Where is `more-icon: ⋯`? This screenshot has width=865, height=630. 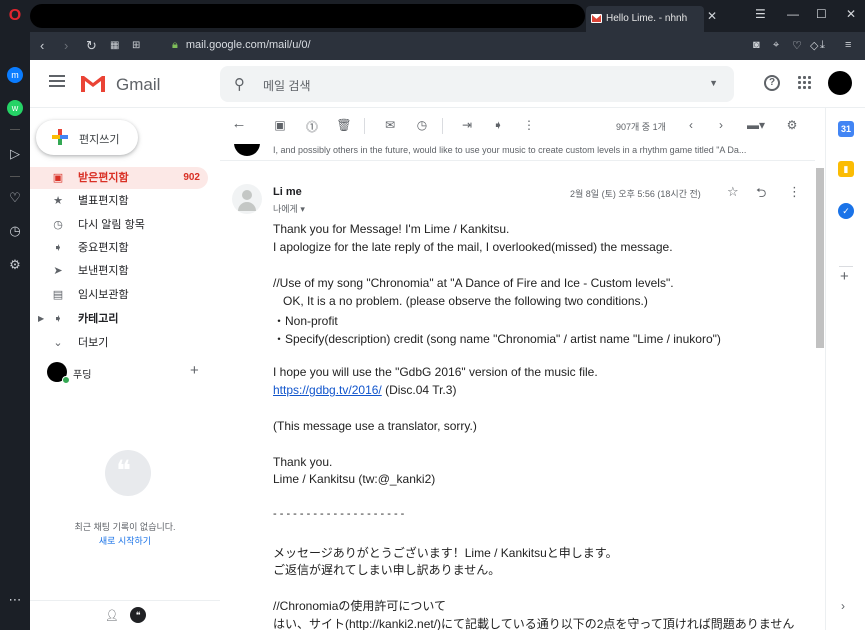 more-icon: ⋯ is located at coordinates (15, 600).